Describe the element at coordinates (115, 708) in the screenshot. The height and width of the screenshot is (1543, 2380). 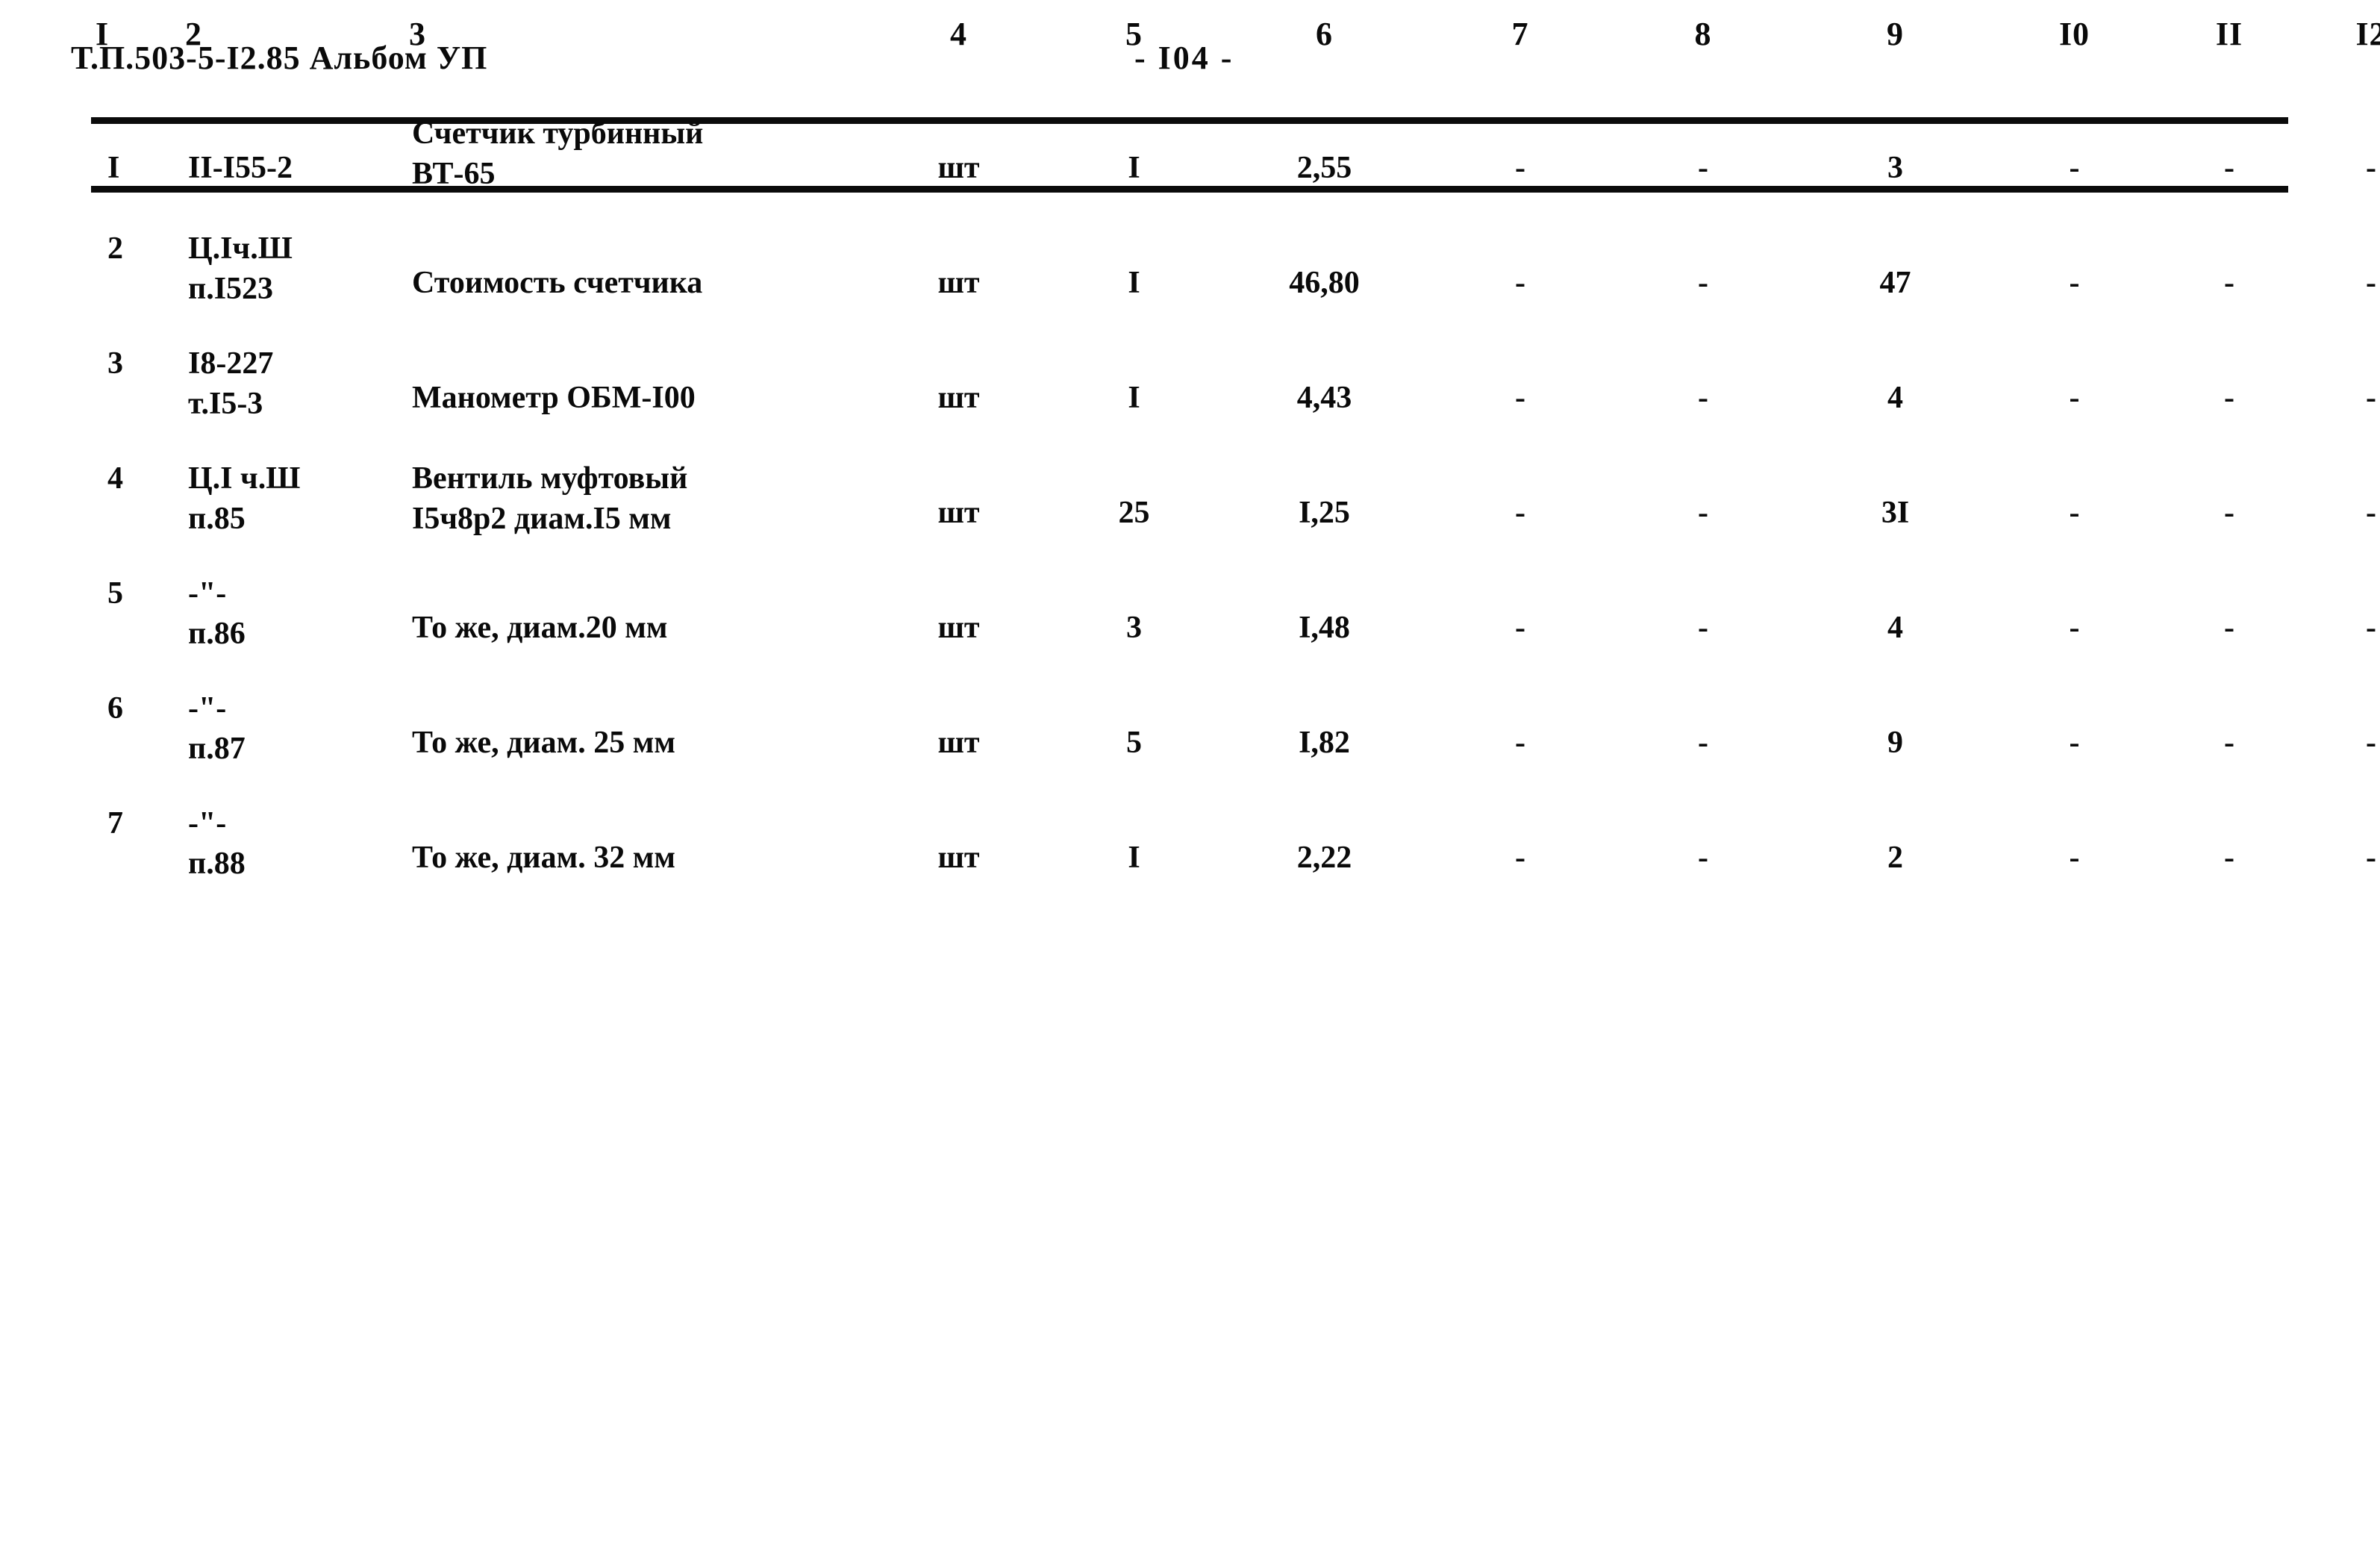
I see `row-number: 6` at that location.